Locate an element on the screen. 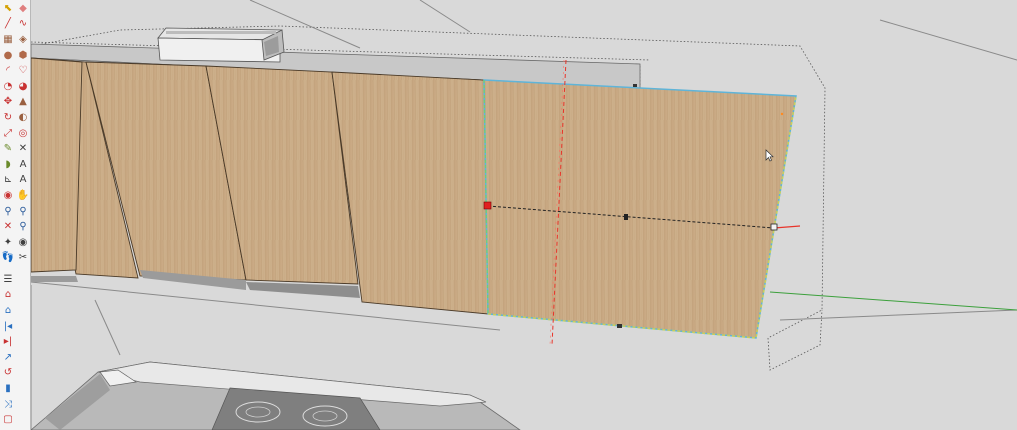 This screenshot has width=1017, height=430. toolbar-row: ☰ is located at coordinates (15, 280).